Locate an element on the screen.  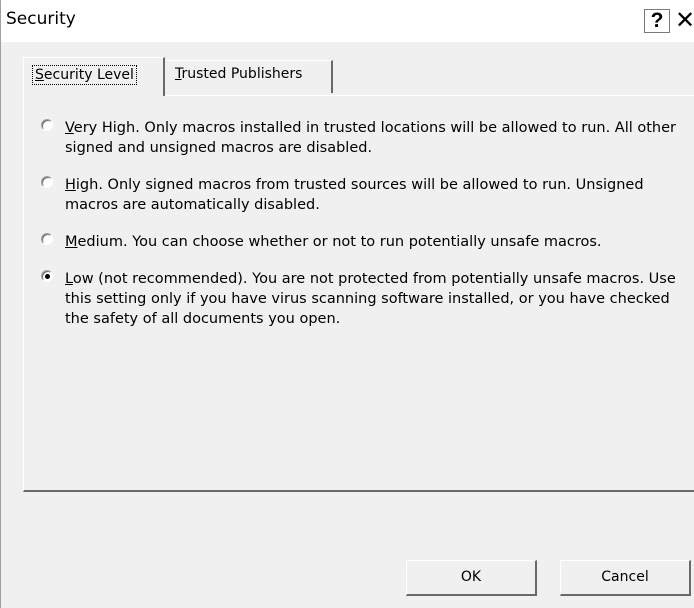
help-button: ? is located at coordinates (657, 21).